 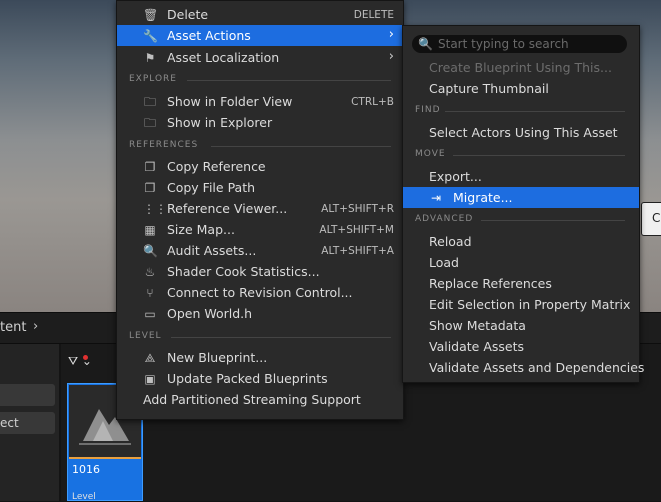 I want to click on section-level: LEVEL, so click(x=260, y=338).